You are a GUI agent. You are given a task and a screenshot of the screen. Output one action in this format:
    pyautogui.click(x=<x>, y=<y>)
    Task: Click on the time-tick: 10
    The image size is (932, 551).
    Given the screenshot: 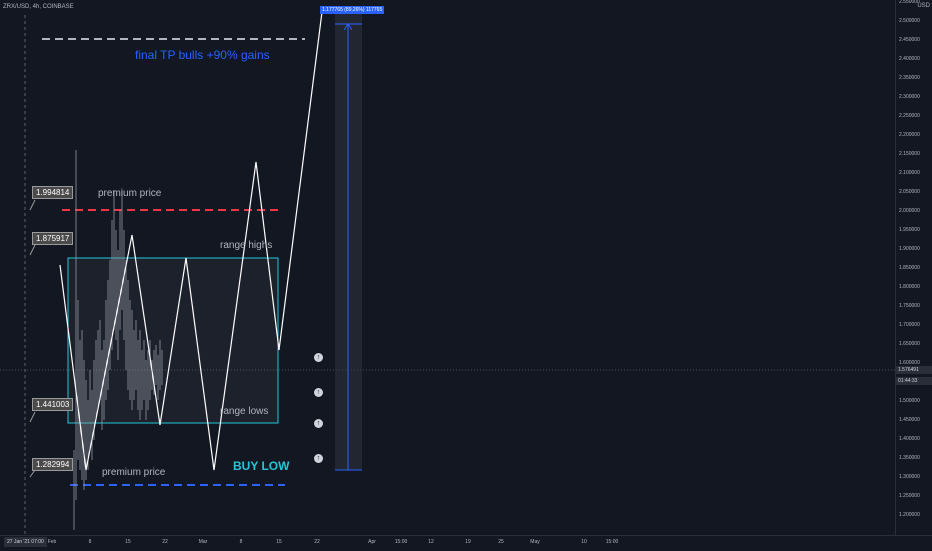 What is the action you would take?
    pyautogui.click(x=584, y=542)
    